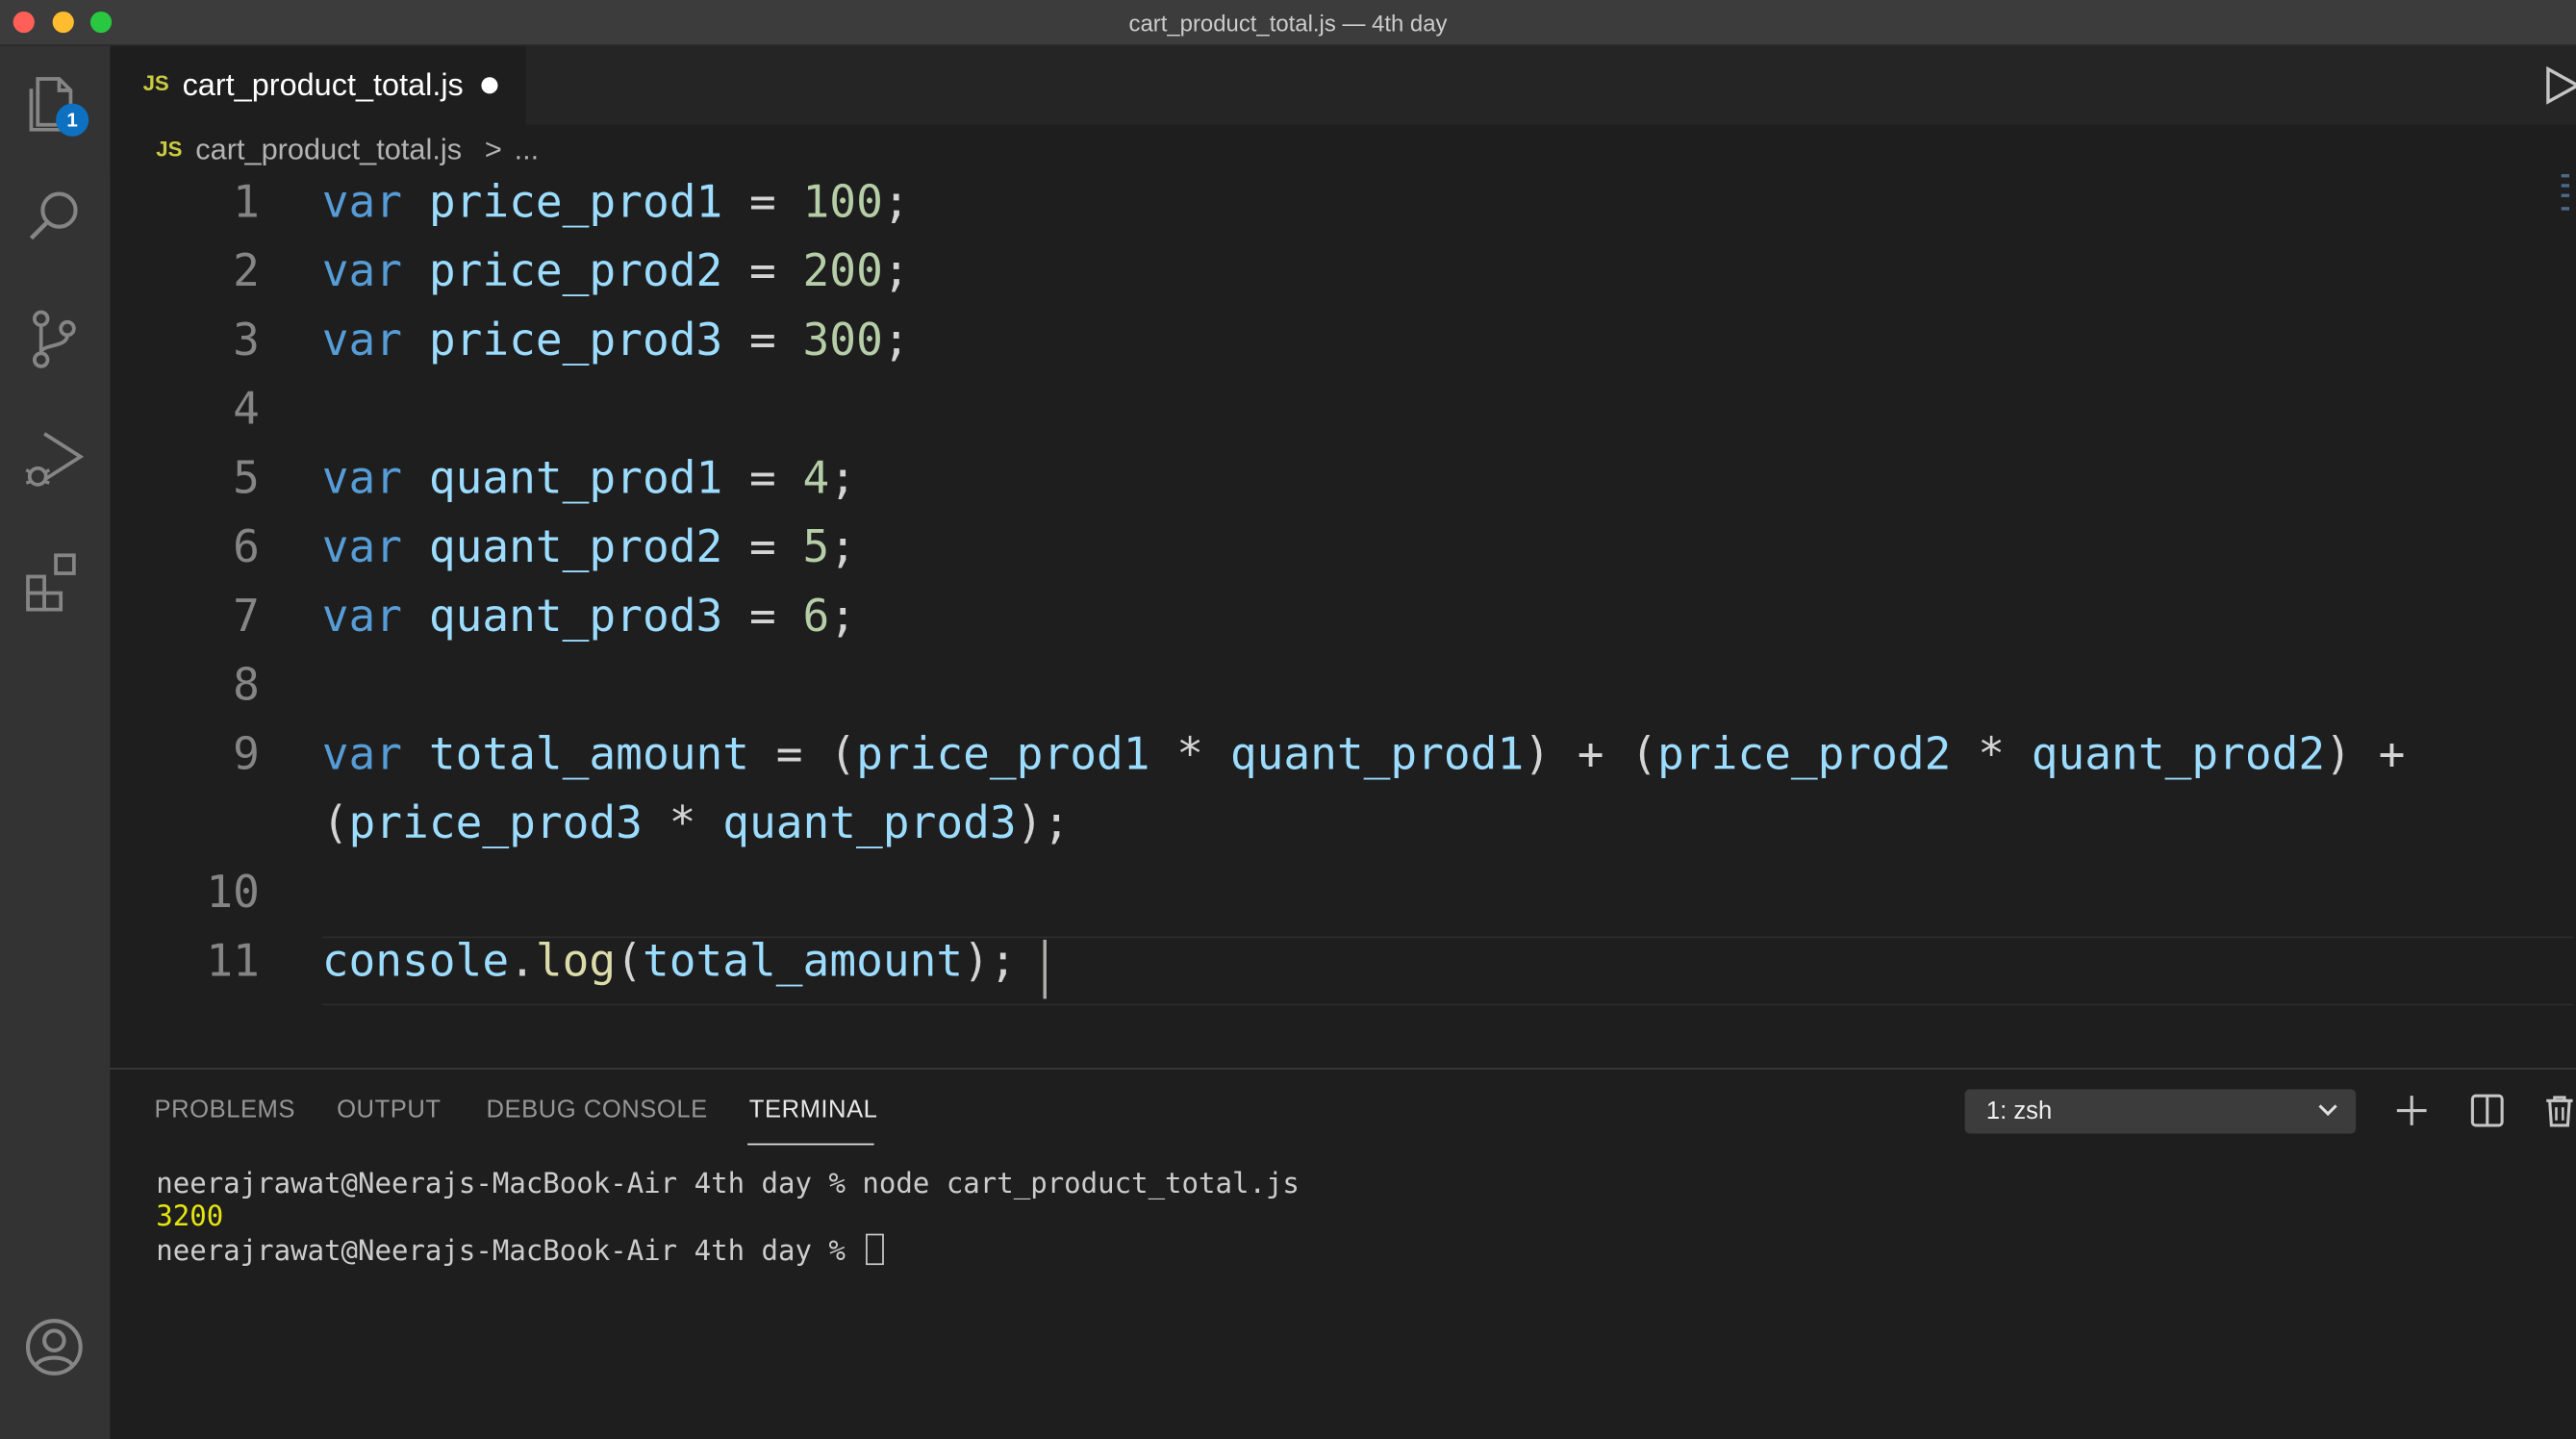 The width and height of the screenshot is (2576, 1439). I want to click on line-number: 4, so click(247, 410).